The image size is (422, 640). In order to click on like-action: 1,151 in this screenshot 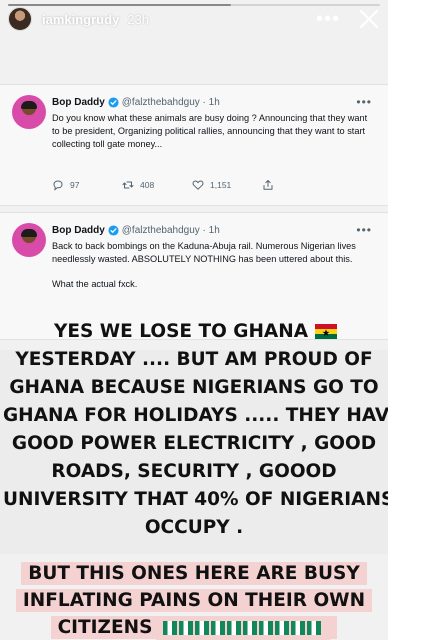, I will do `click(227, 185)`.